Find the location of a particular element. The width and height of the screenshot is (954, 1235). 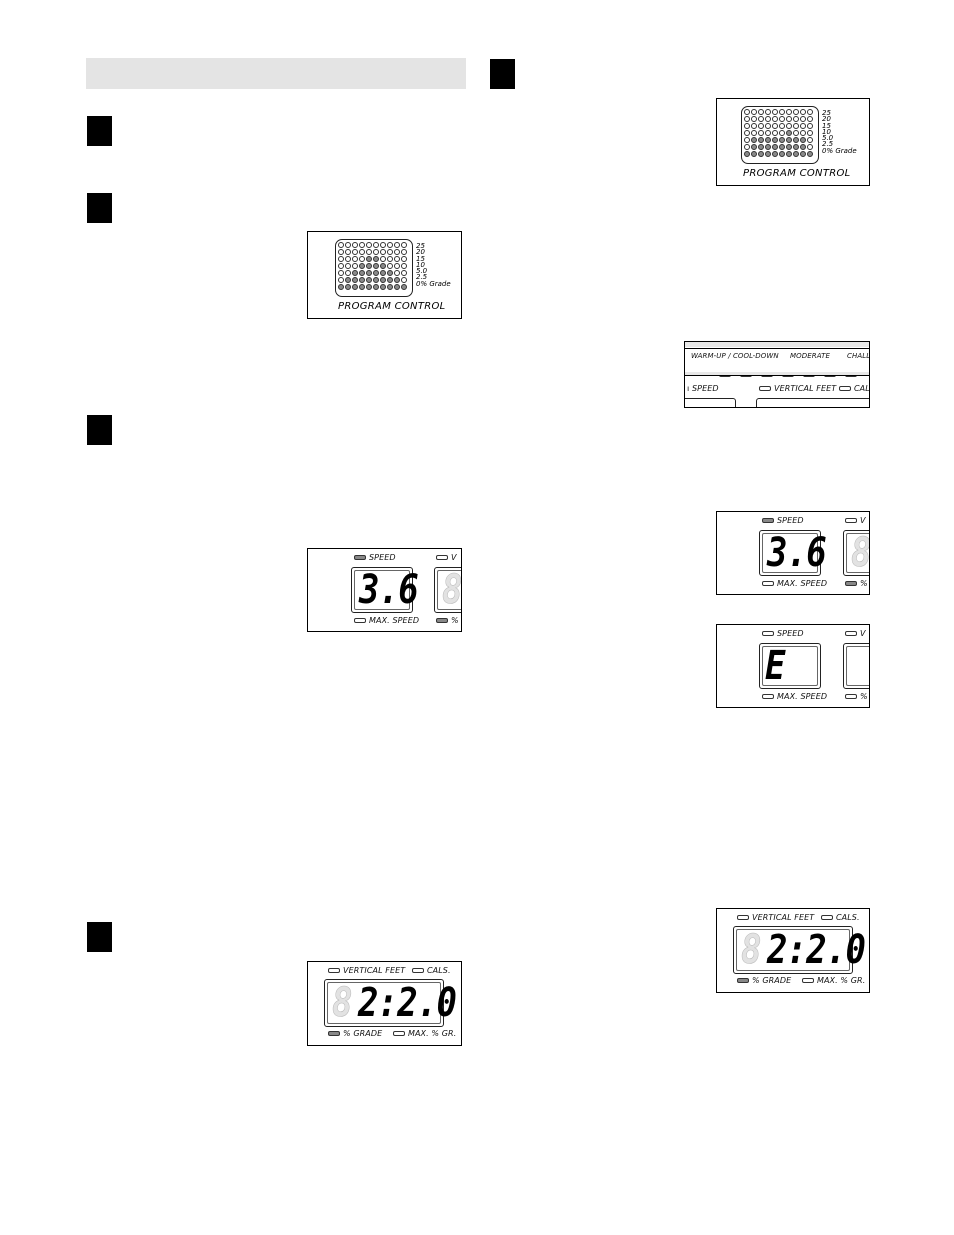

max-speed-label: MAX. SPEED is located at coordinates (802, 583).